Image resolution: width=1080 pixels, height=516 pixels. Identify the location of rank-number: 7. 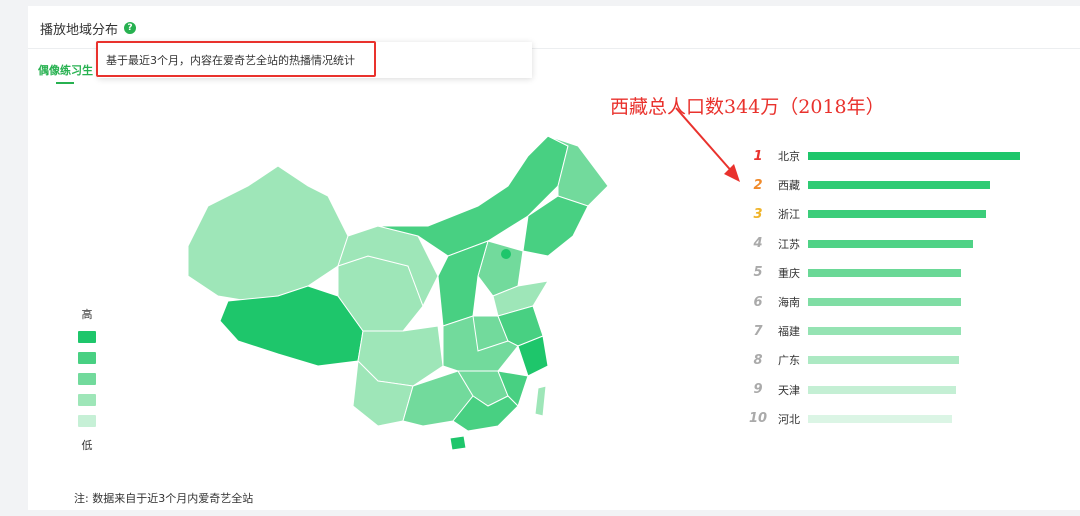
(758, 331).